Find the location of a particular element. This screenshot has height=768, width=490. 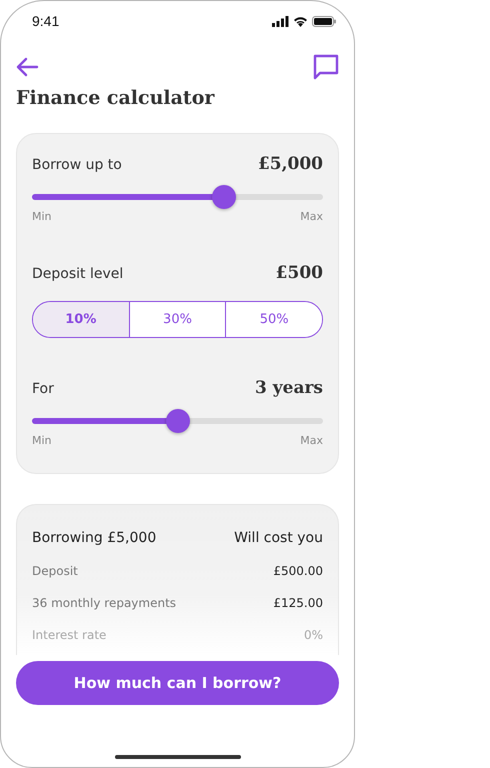

summary-value: £125.00 is located at coordinates (298, 603).